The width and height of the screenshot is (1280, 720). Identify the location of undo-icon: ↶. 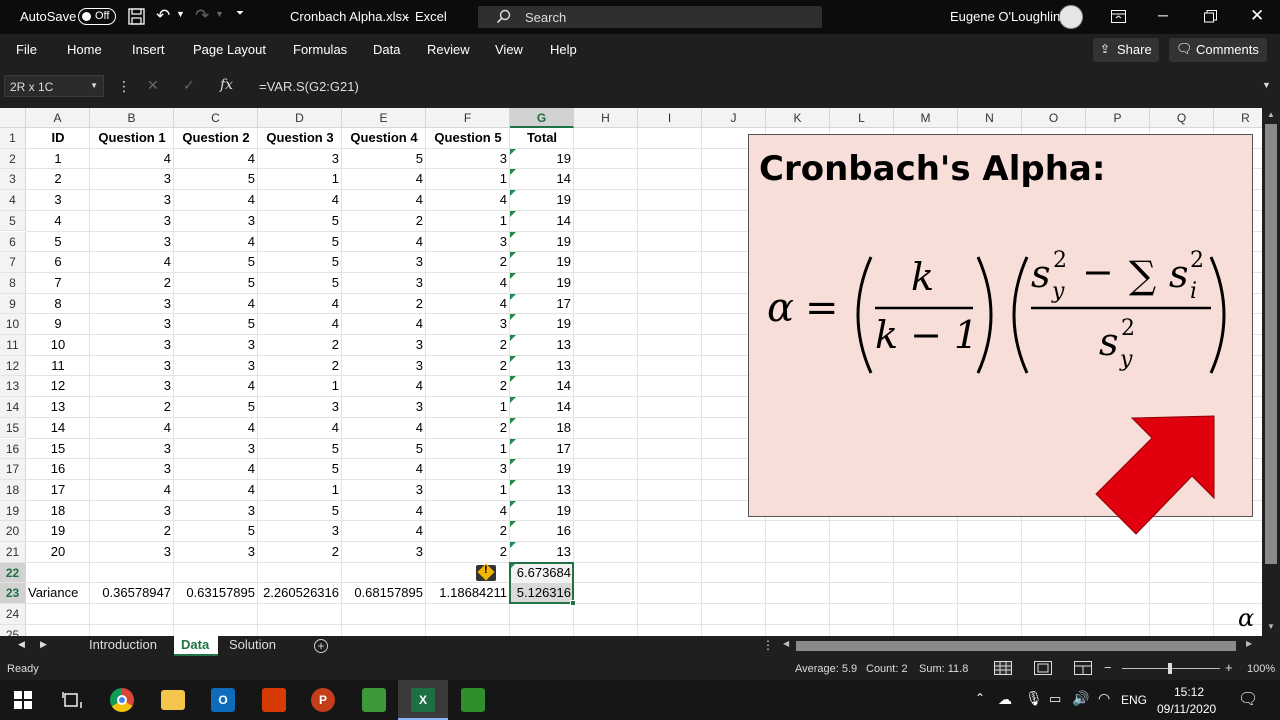
(163, 16).